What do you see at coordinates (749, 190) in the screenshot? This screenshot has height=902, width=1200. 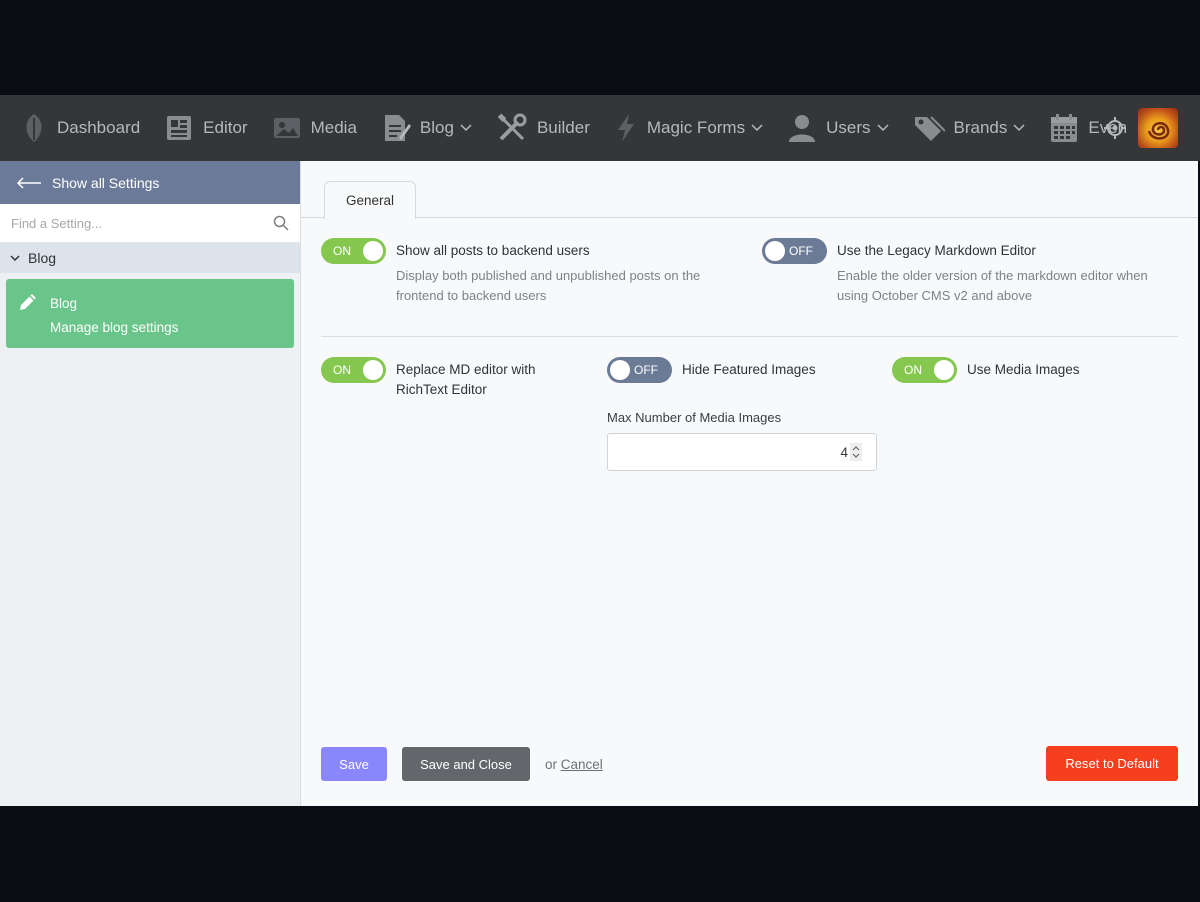 I see `tab-bar: General` at bounding box center [749, 190].